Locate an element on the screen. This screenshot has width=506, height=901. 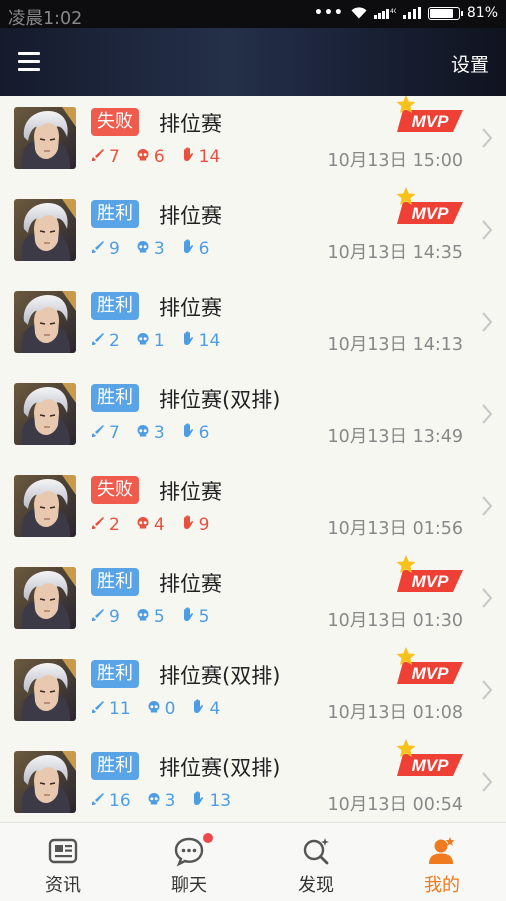
deaths-stat: 1 is located at coordinates (150, 341).